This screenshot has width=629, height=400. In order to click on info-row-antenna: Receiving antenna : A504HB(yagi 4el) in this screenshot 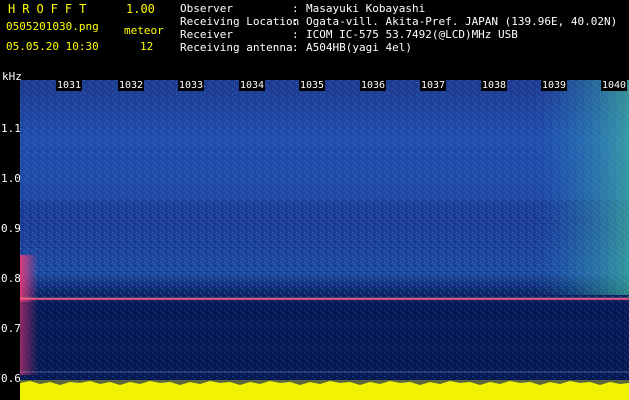, I will do `click(398, 47)`.